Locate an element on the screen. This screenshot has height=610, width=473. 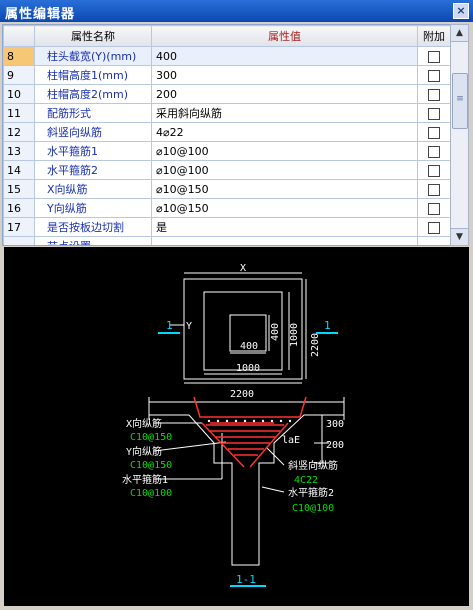
table-row: 16 Y向纵筋 ⌀10@150 is located at coordinates (227, 208).